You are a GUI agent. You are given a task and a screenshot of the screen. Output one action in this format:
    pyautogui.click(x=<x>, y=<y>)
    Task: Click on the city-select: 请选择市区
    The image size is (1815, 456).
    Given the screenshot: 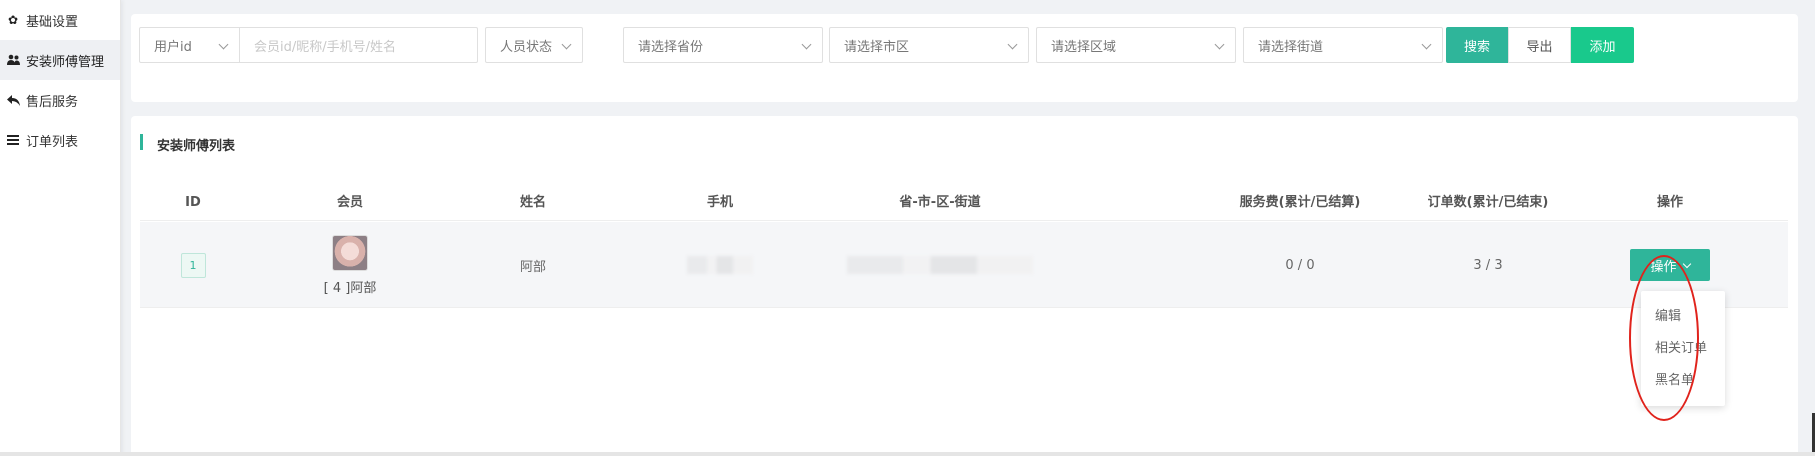 What is the action you would take?
    pyautogui.click(x=929, y=45)
    